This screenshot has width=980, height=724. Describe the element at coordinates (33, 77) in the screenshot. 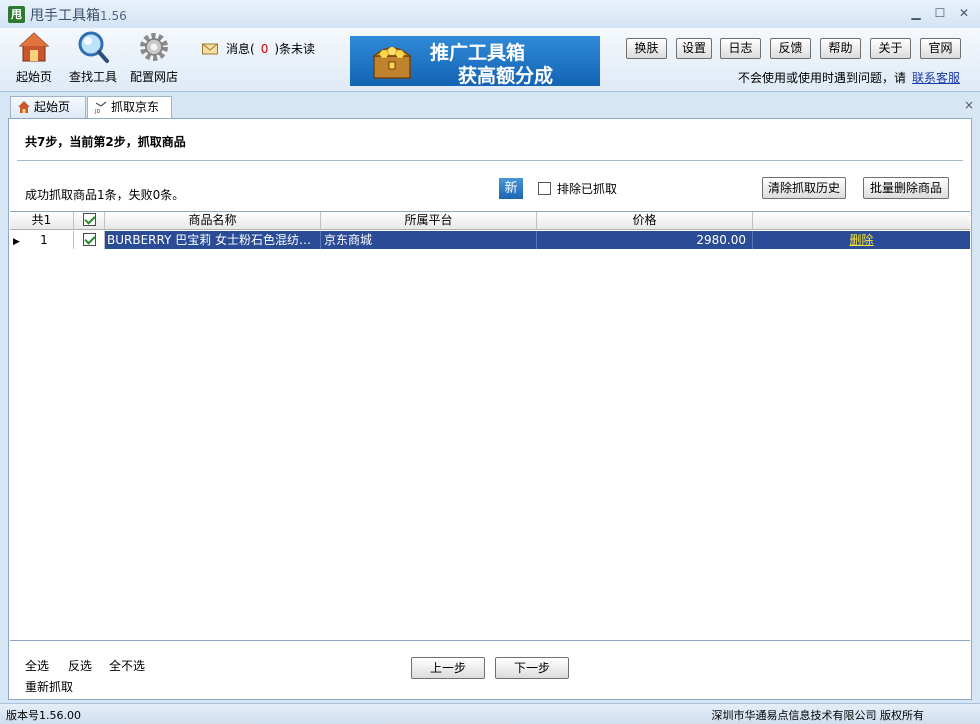

I see `home-tool-label: 起始页` at that location.